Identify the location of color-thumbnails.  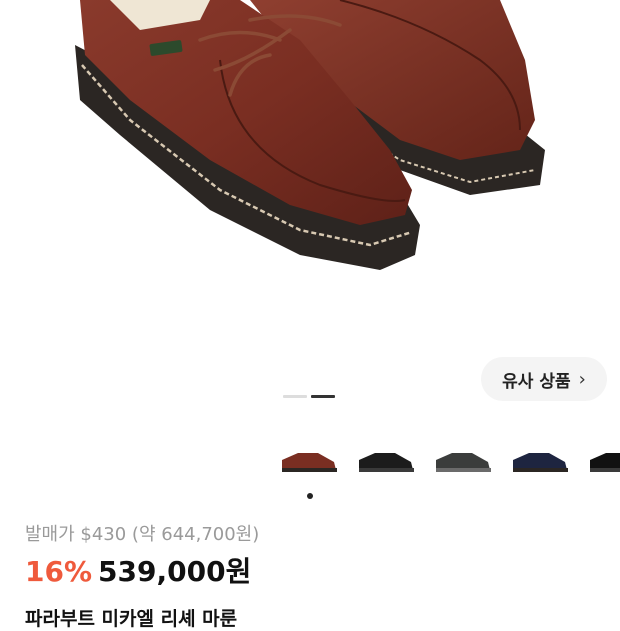
(449, 462).